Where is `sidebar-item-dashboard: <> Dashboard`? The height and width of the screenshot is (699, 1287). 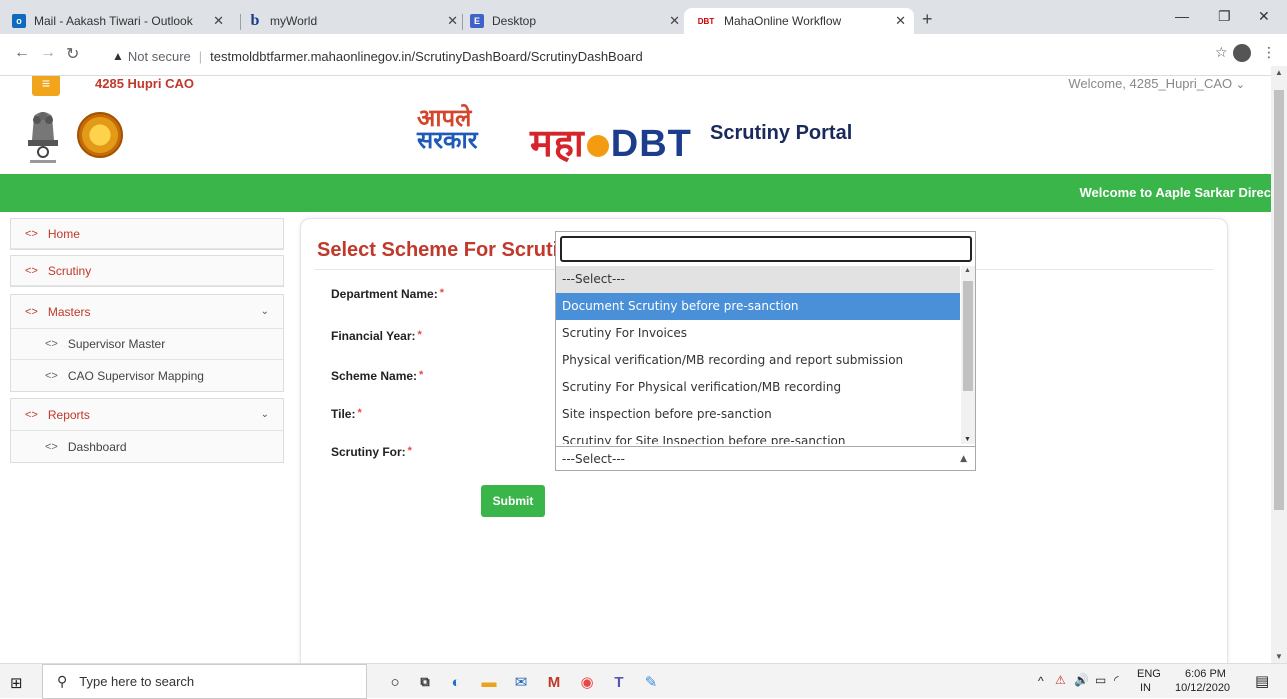
sidebar-item-dashboard: <> Dashboard is located at coordinates (147, 446).